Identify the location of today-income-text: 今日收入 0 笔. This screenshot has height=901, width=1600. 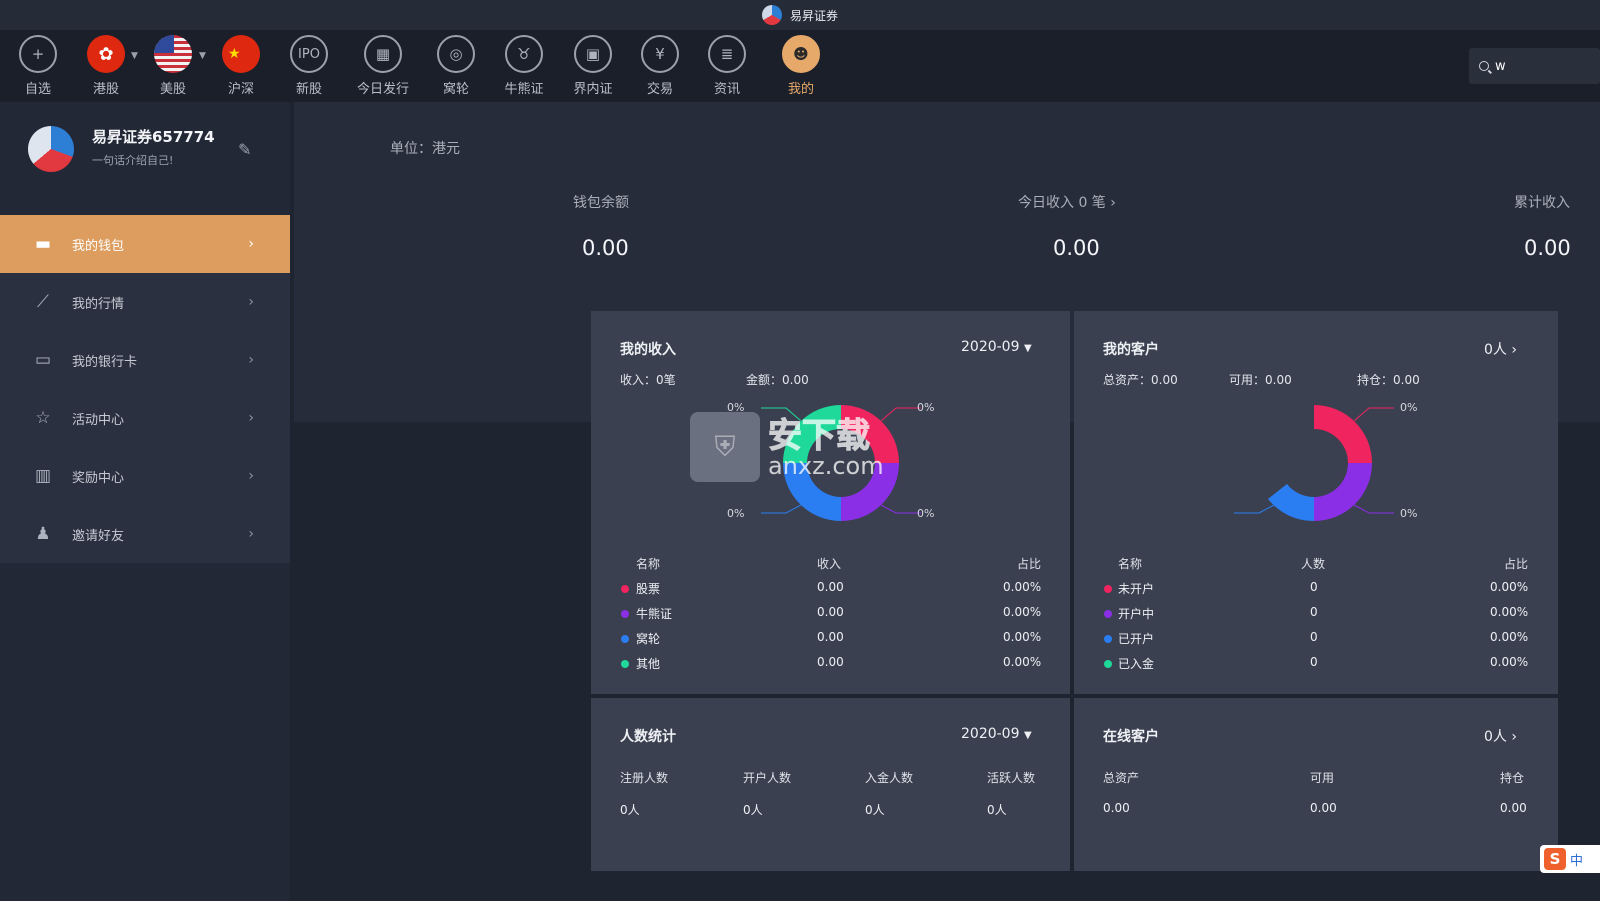
(1062, 203).